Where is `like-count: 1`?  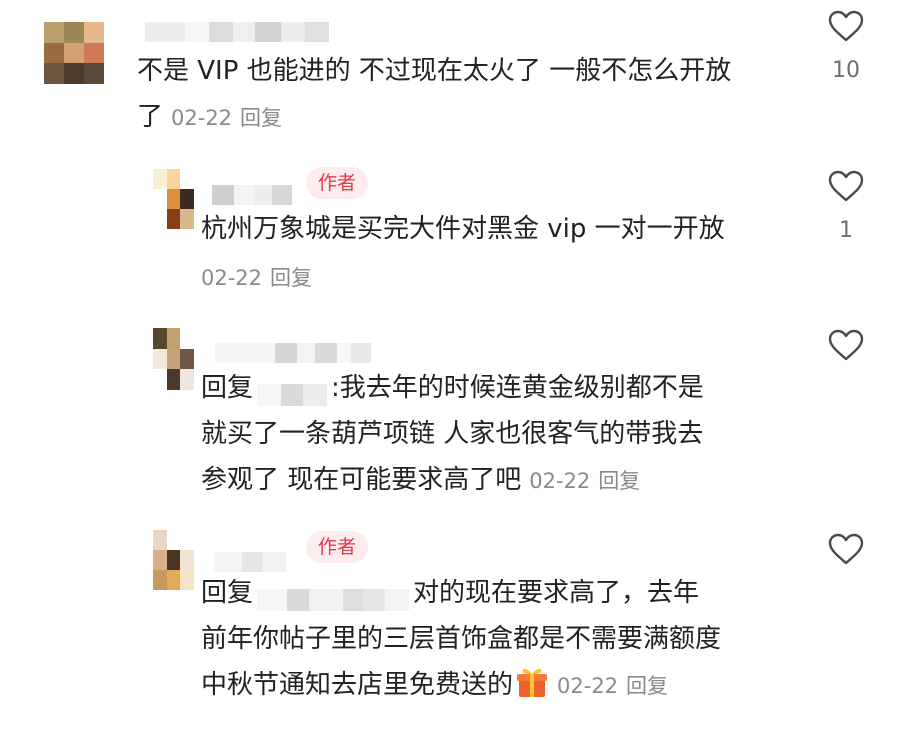 like-count: 1 is located at coordinates (846, 230).